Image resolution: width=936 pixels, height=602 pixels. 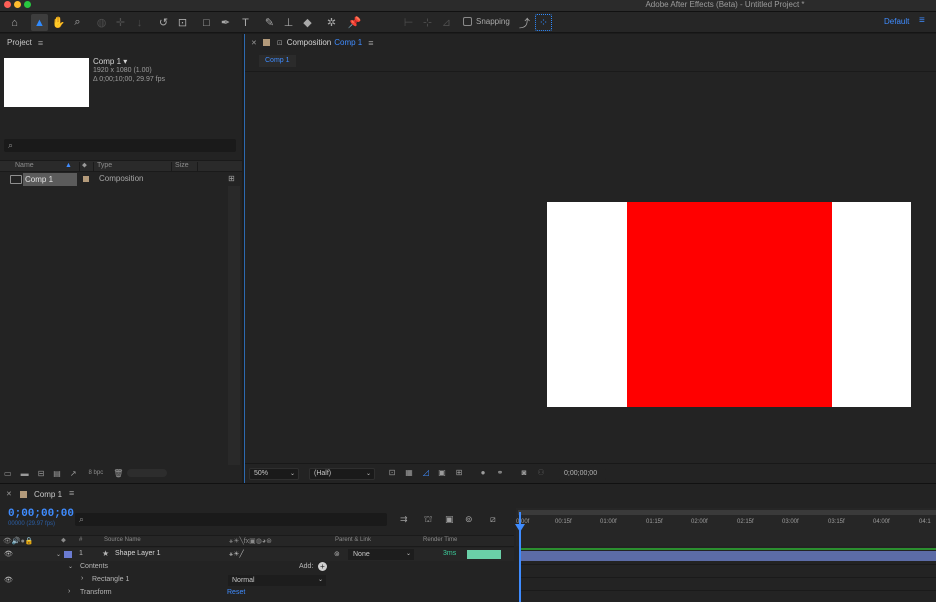 I want to click on layer-name: Shape Layer 1, so click(x=138, y=553).